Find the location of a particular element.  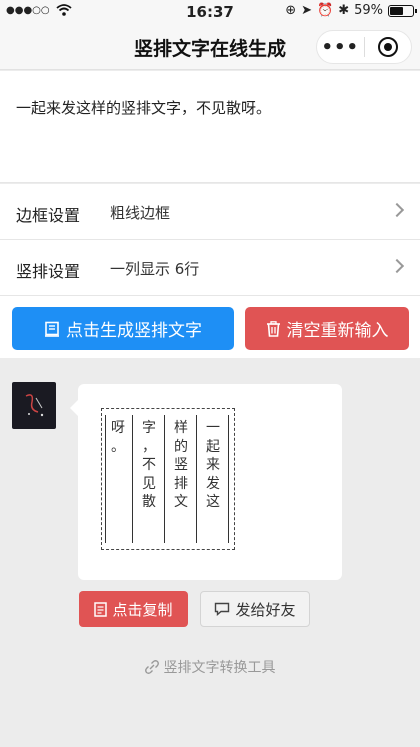

footer: 竖排文字转换工具 is located at coordinates (210, 667).